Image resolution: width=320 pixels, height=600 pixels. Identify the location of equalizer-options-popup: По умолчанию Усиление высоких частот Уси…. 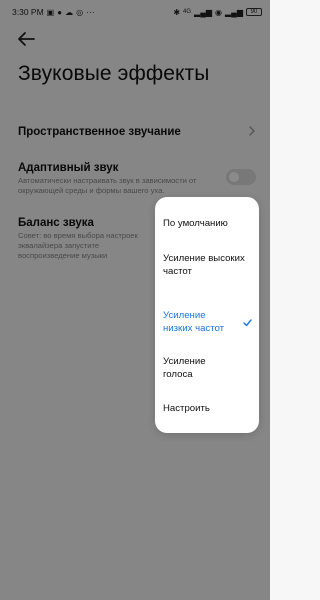
(207, 315).